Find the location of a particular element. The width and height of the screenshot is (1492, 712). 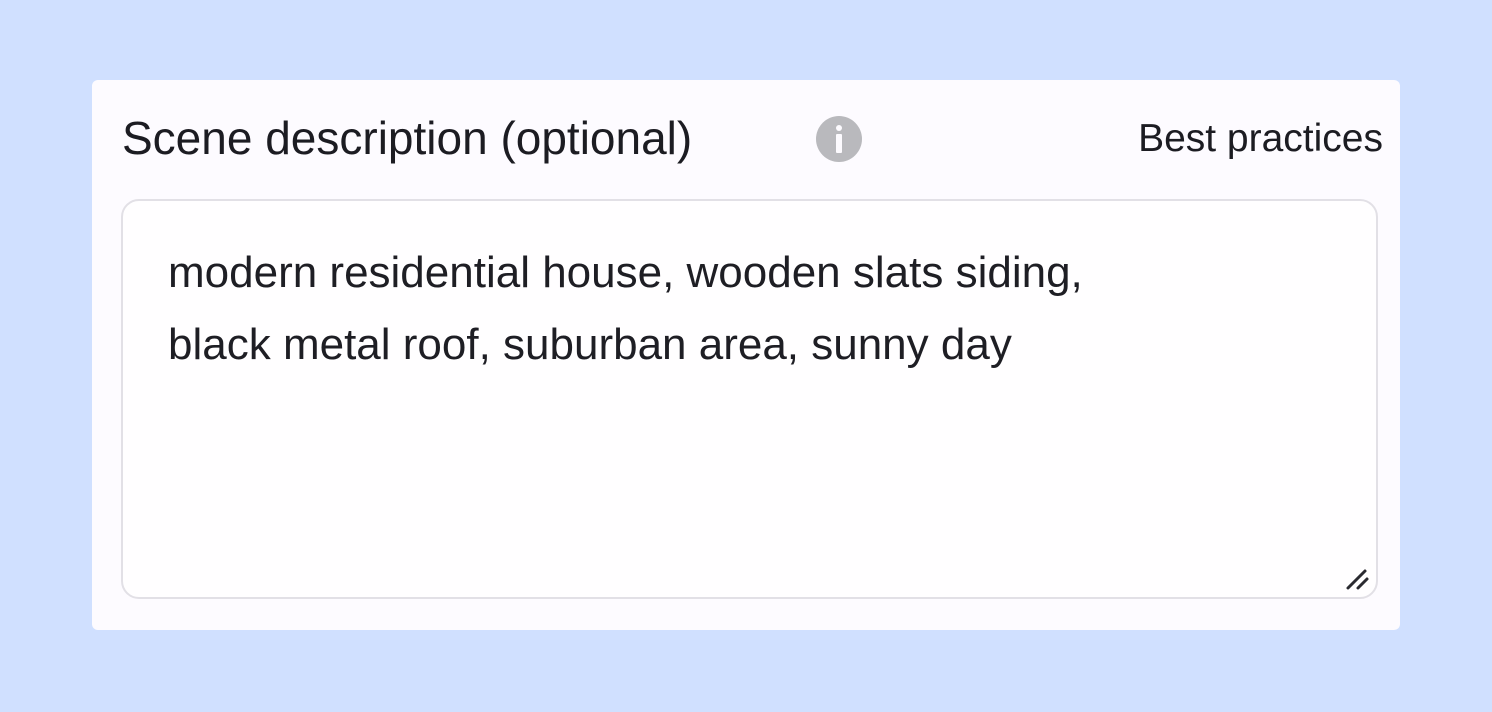

info-icon is located at coordinates (839, 139).